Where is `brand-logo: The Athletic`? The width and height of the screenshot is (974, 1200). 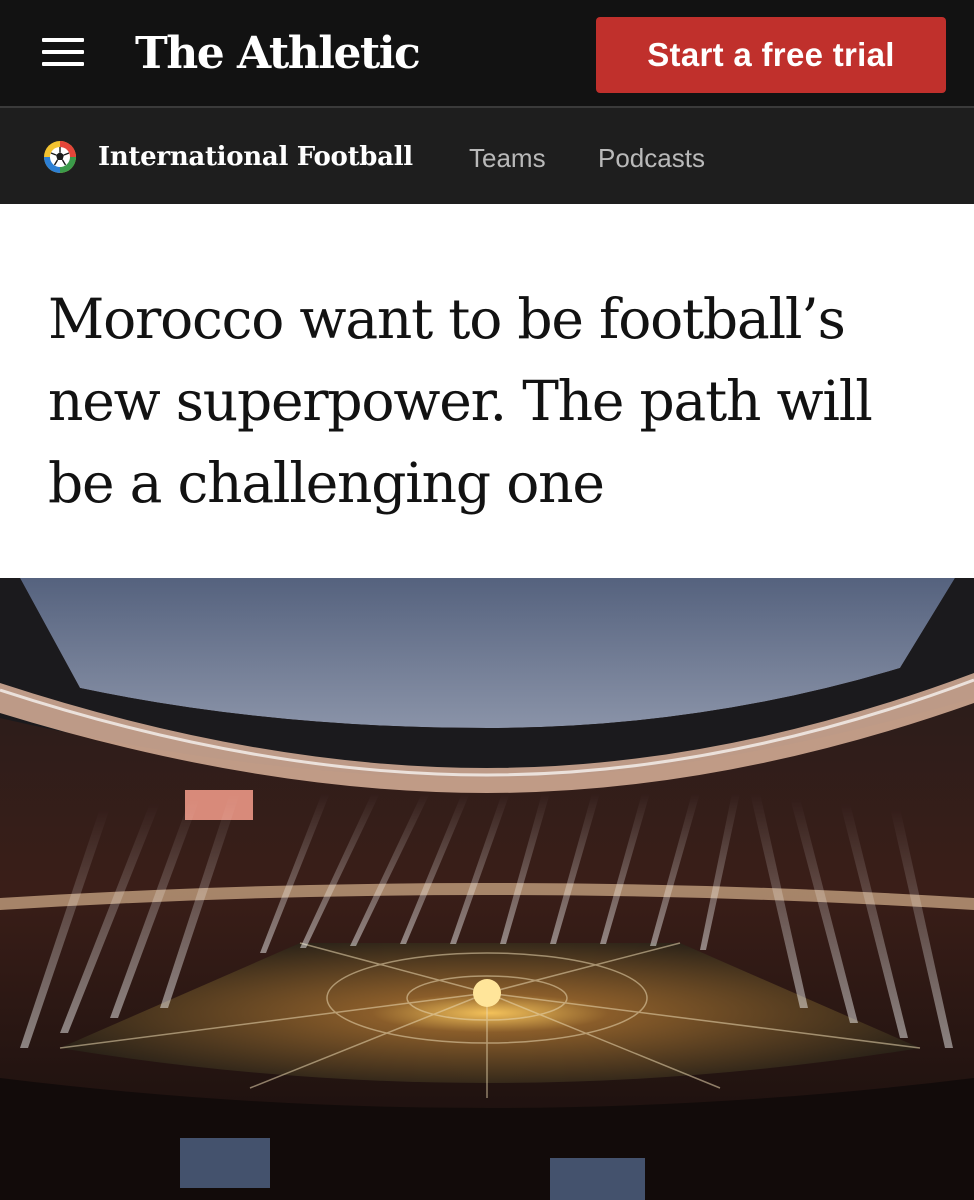
brand-logo: The Athletic is located at coordinates (278, 53).